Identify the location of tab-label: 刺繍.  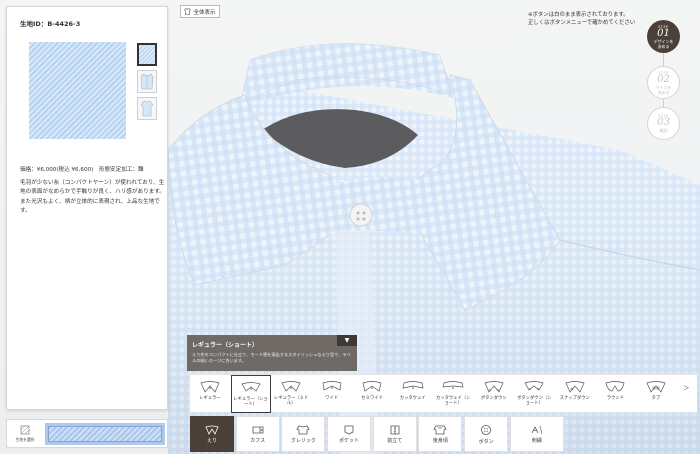
(536, 440).